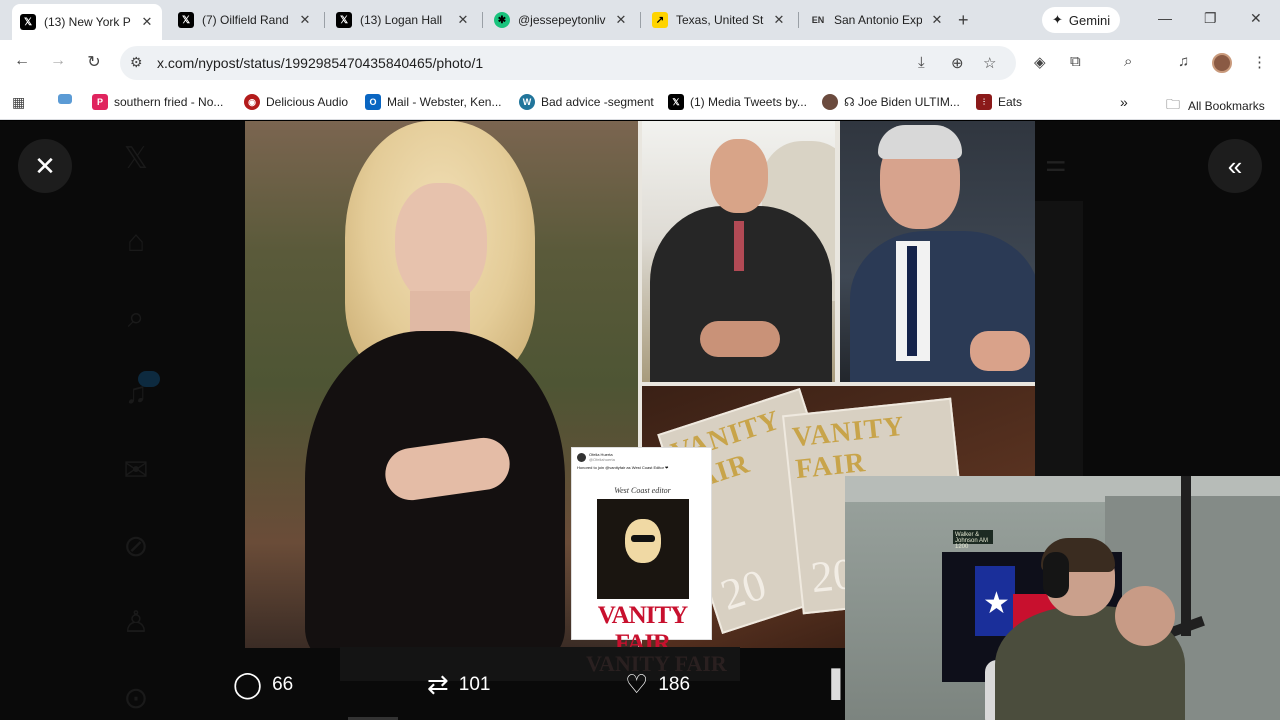 This screenshot has width=1280, height=720. Describe the element at coordinates (963, 20) in the screenshot. I see `new-tab-button: +` at that location.